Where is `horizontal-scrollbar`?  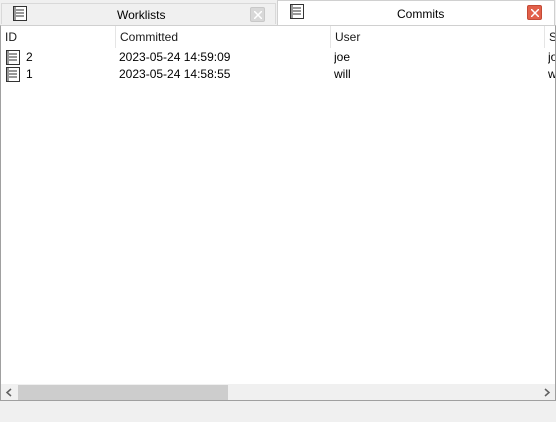
horizontal-scrollbar is located at coordinates (278, 392).